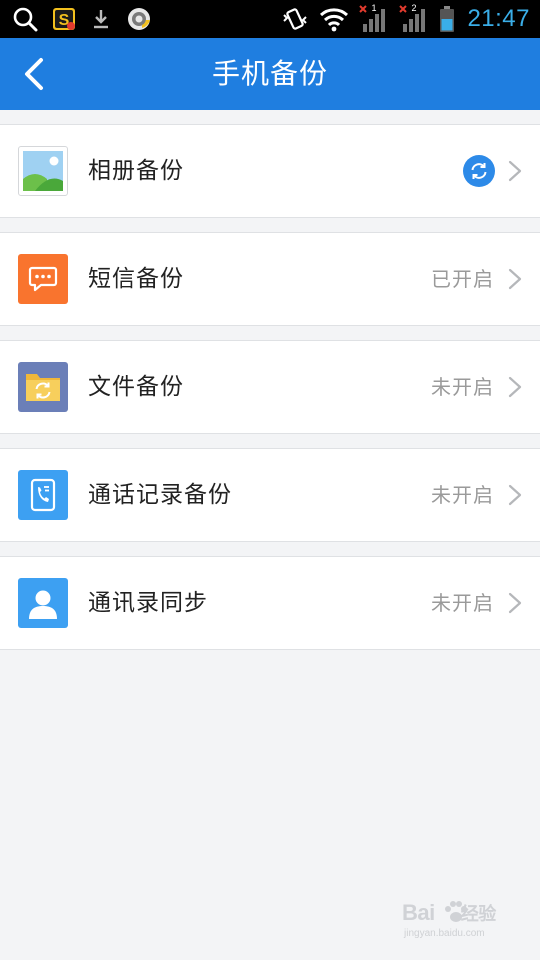 The width and height of the screenshot is (540, 960). Describe the element at coordinates (64, 19) in the screenshot. I see `app-s-notification-icon: S` at that location.